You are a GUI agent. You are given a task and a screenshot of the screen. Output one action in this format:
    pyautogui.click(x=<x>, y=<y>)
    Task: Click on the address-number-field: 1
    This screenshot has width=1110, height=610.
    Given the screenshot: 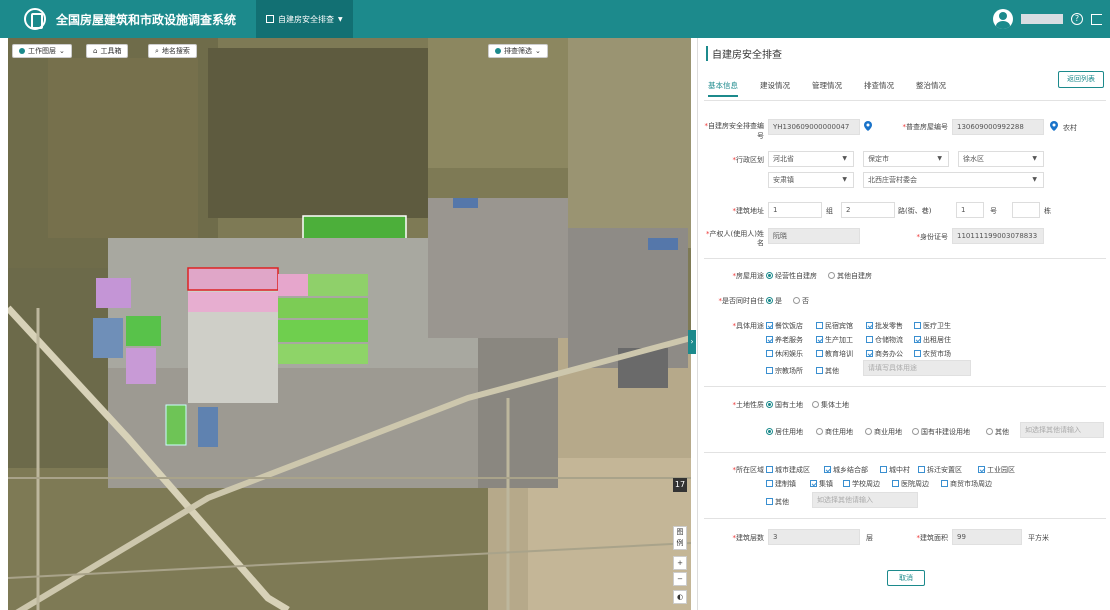 What is the action you would take?
    pyautogui.click(x=970, y=210)
    